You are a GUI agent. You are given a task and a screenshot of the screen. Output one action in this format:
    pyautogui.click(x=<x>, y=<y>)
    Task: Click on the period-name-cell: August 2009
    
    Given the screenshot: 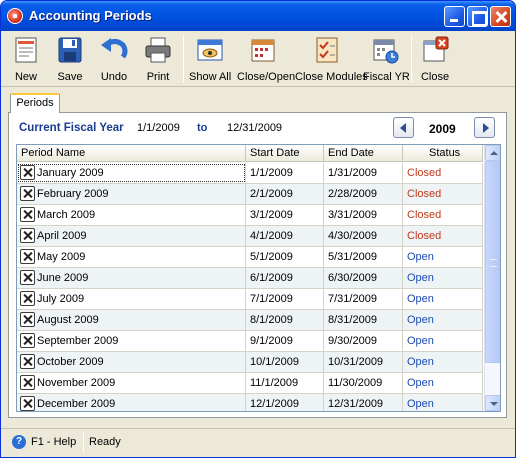 What is the action you would take?
    pyautogui.click(x=131, y=320)
    